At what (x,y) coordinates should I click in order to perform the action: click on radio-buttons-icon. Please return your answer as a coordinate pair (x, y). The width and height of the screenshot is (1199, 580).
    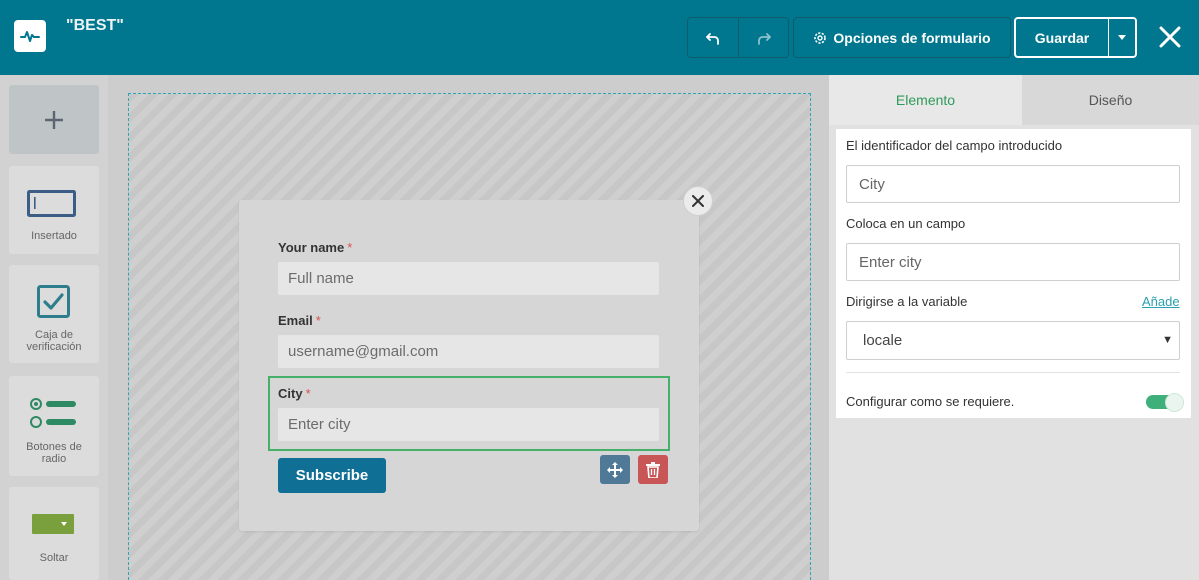
    Looking at the image, I should click on (53, 413).